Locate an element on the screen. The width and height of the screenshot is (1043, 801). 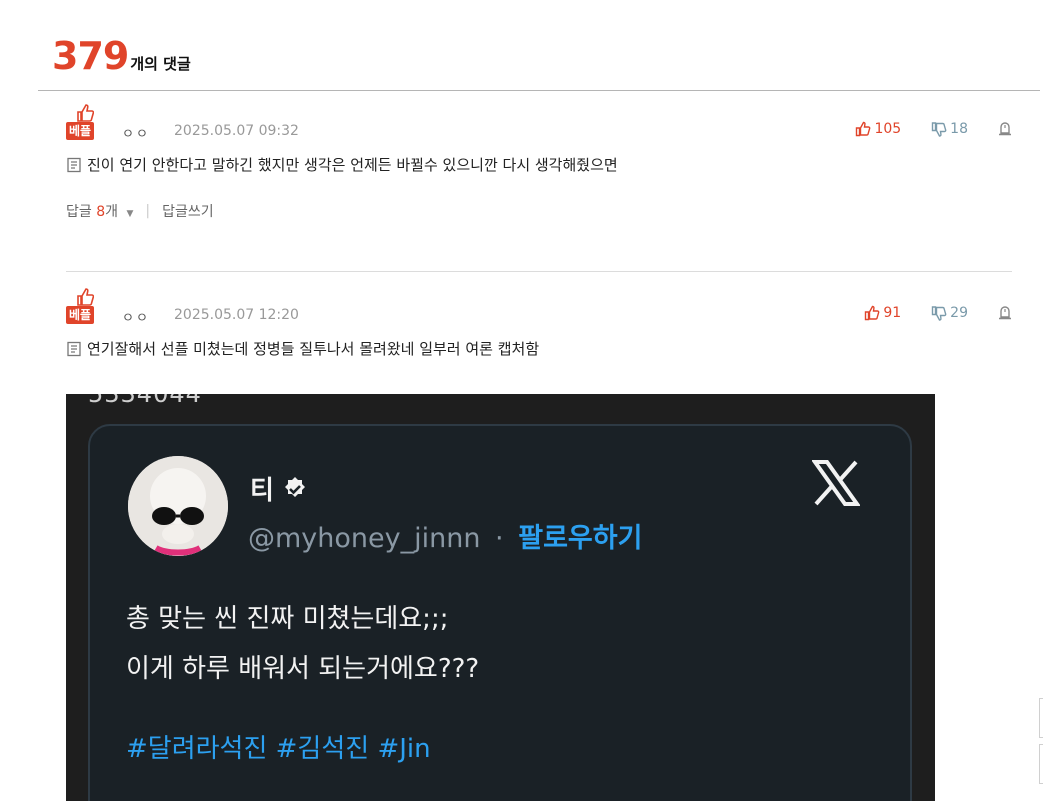
tweet-author-name: 티 is located at coordinates (279, 488).